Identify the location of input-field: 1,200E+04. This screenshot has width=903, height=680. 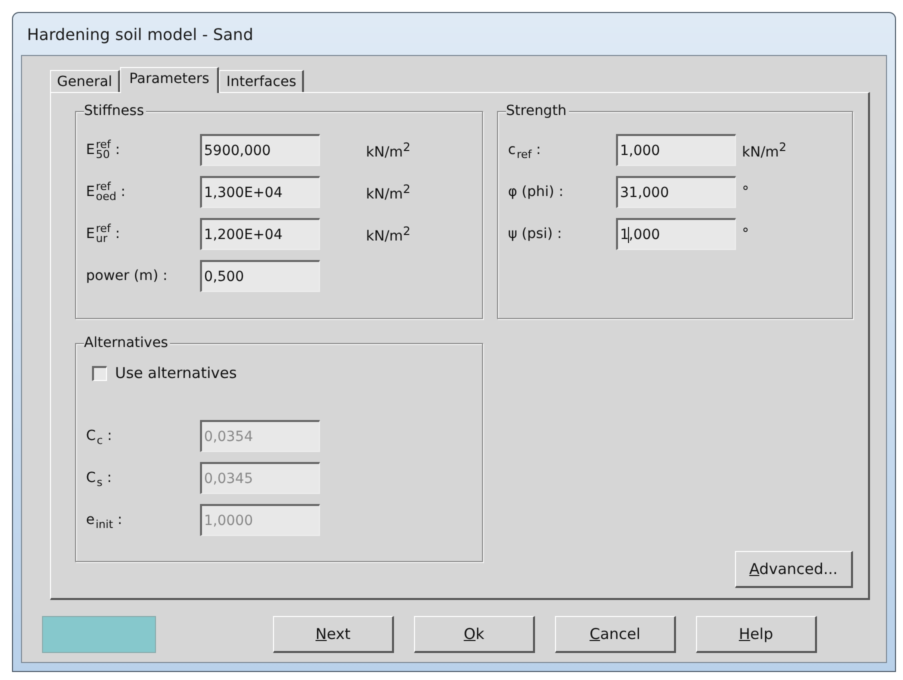
(260, 234).